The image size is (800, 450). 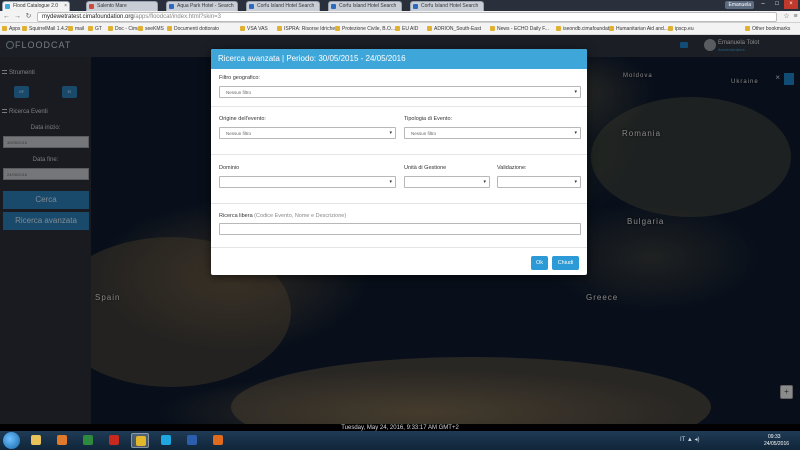 What do you see at coordinates (424, 133) in the screenshot?
I see `tipologia-evento-value: Nessun filtro` at bounding box center [424, 133].